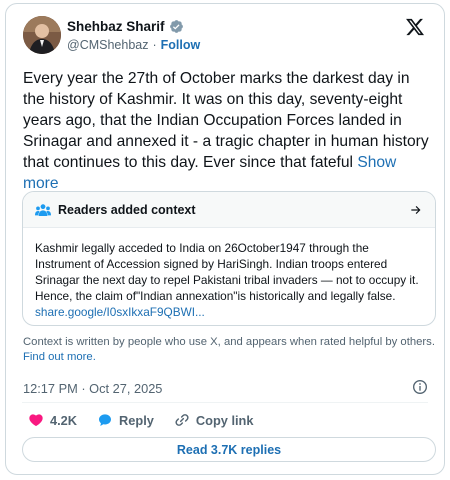 This screenshot has width=450, height=480. I want to click on reply-button: Reply, so click(125, 420).